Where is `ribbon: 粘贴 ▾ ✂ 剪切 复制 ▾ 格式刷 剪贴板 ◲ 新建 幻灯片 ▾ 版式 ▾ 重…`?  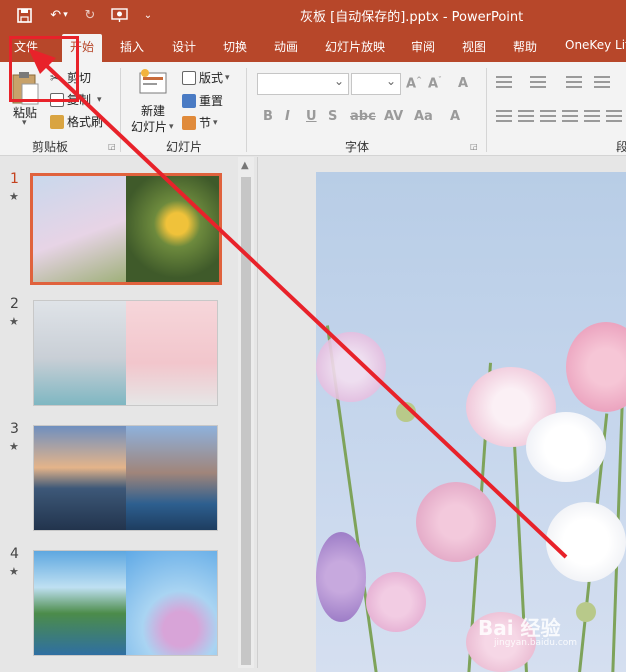 ribbon: 粘贴 ▾ ✂ 剪切 复制 ▾ 格式刷 剪贴板 ◲ 新建 幻灯片 ▾ 版式 ▾ 重… is located at coordinates (313, 109).